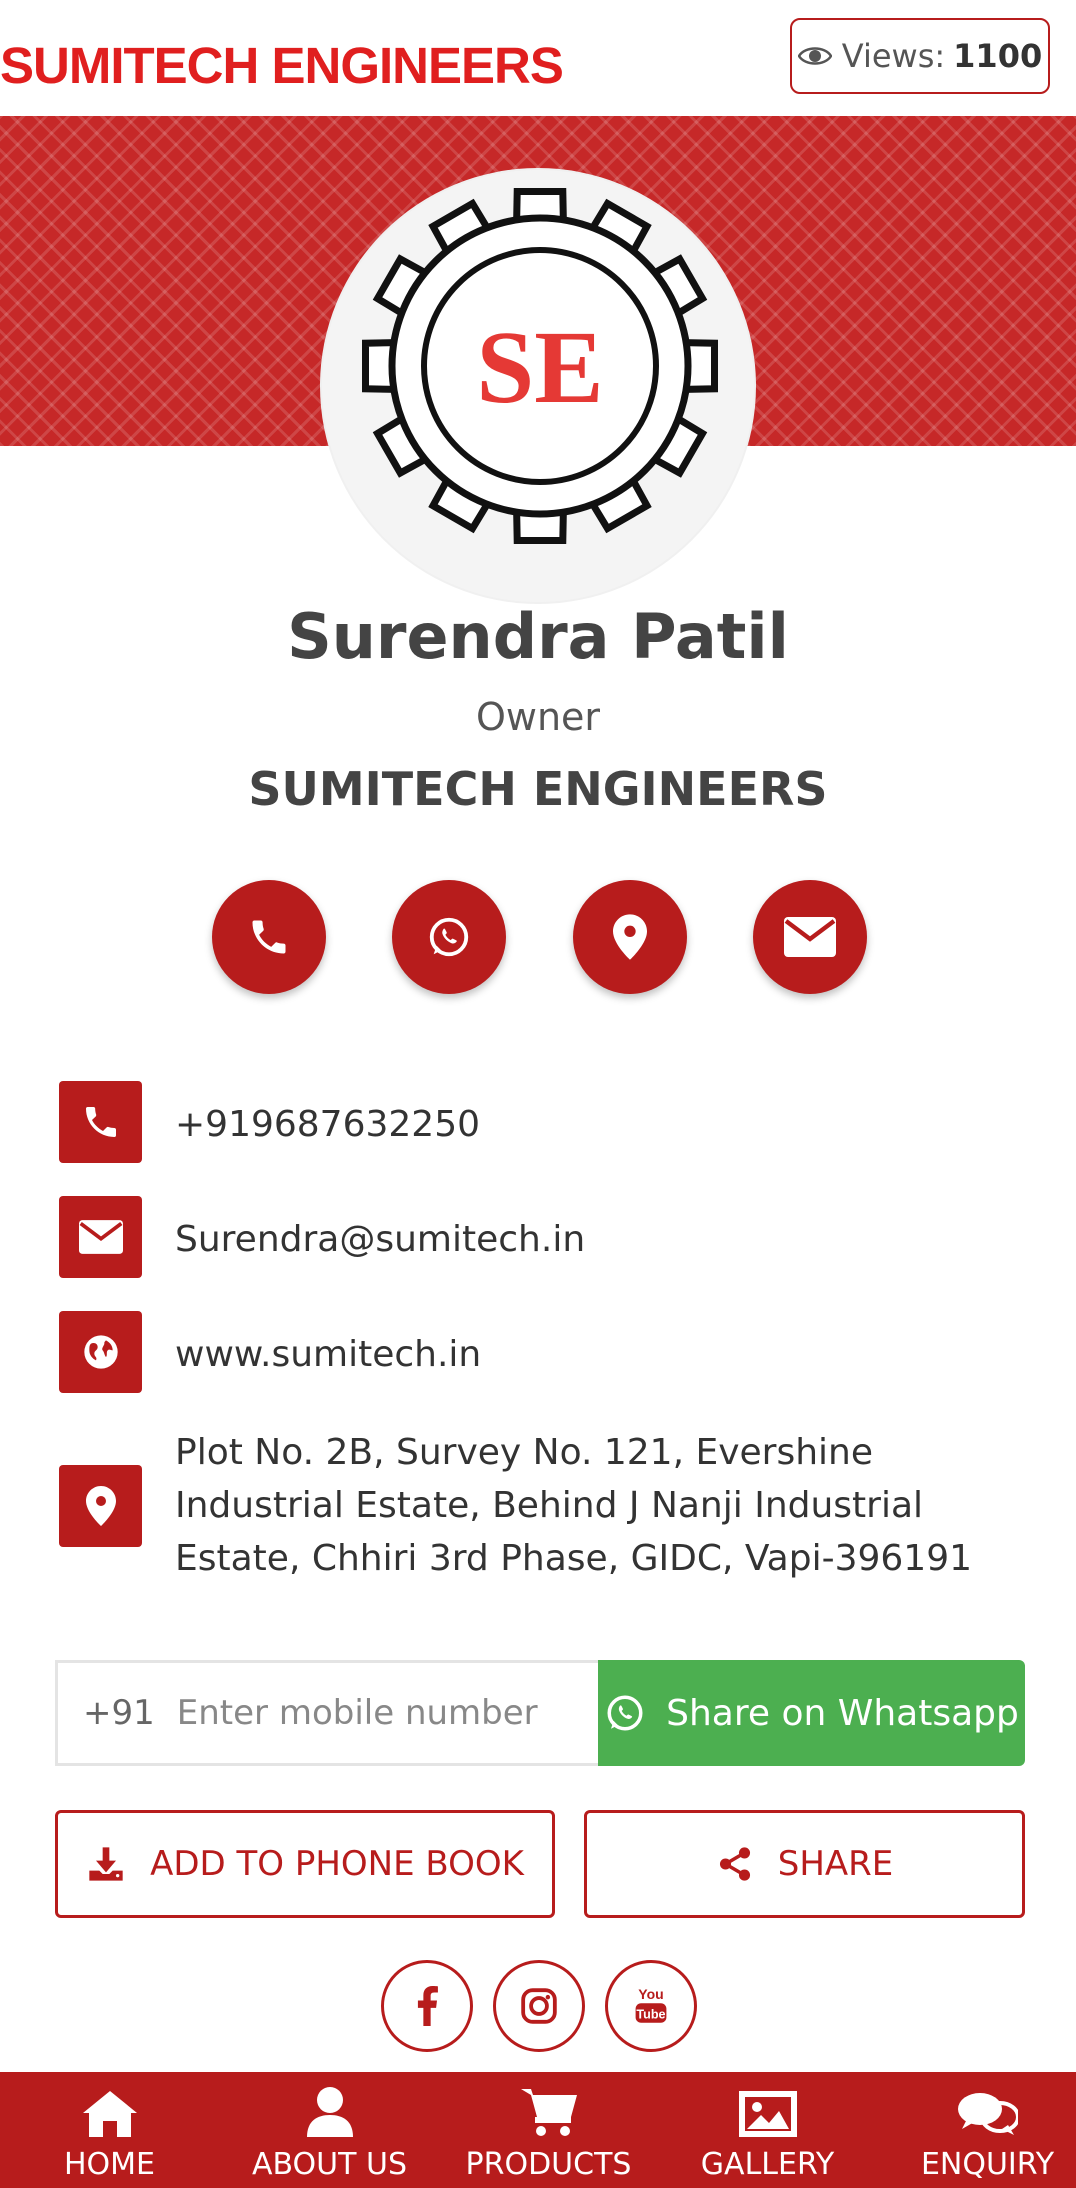 Image resolution: width=1076 pixels, height=2188 pixels. I want to click on mobile-number-input, so click(376, 1713).